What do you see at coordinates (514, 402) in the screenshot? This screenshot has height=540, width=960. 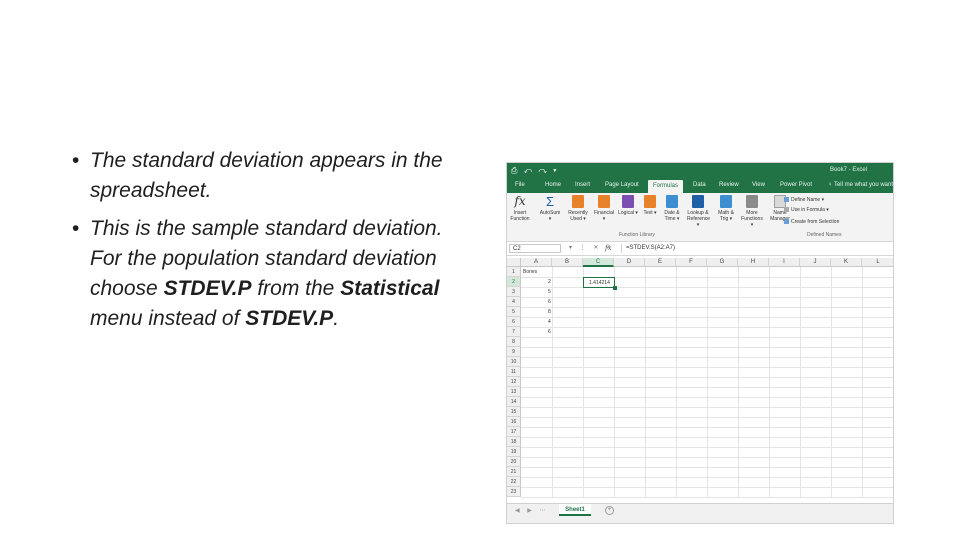 I see `row-header-14: 14` at bounding box center [514, 402].